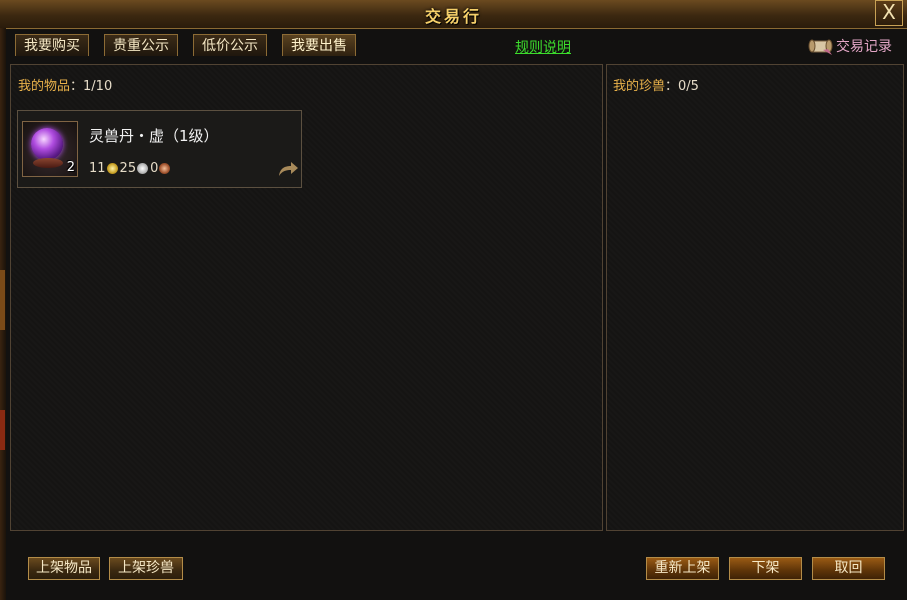 This screenshot has width=907, height=600. Describe the element at coordinates (154, 168) in the screenshot. I see `price-copper: 0` at that location.